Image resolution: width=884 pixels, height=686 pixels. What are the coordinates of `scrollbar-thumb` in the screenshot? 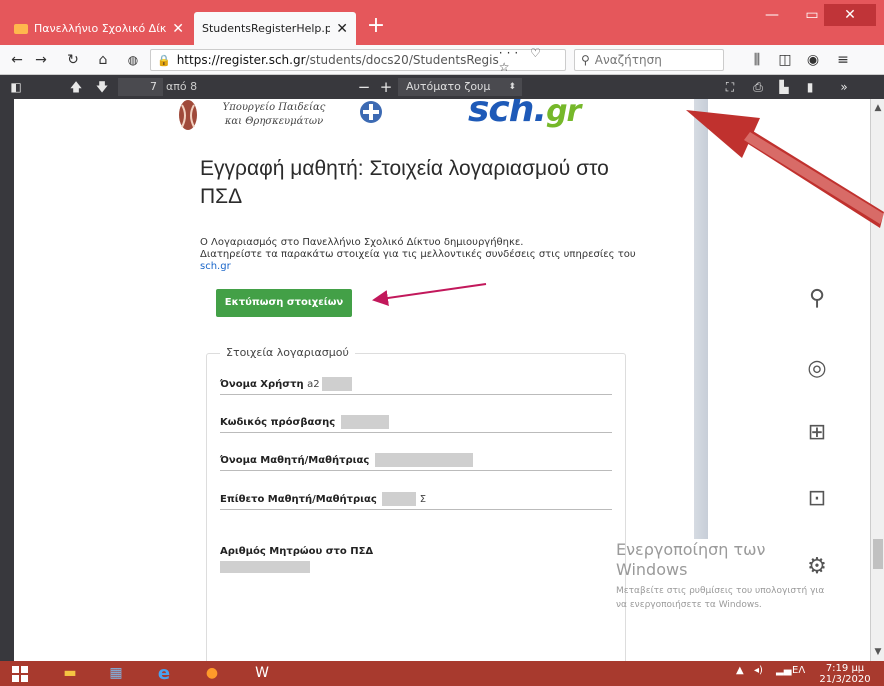 It's located at (878, 554).